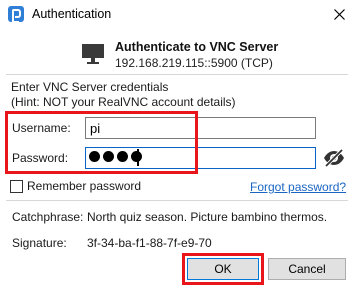 This screenshot has width=354, height=290. I want to click on close-button, so click(339, 14).